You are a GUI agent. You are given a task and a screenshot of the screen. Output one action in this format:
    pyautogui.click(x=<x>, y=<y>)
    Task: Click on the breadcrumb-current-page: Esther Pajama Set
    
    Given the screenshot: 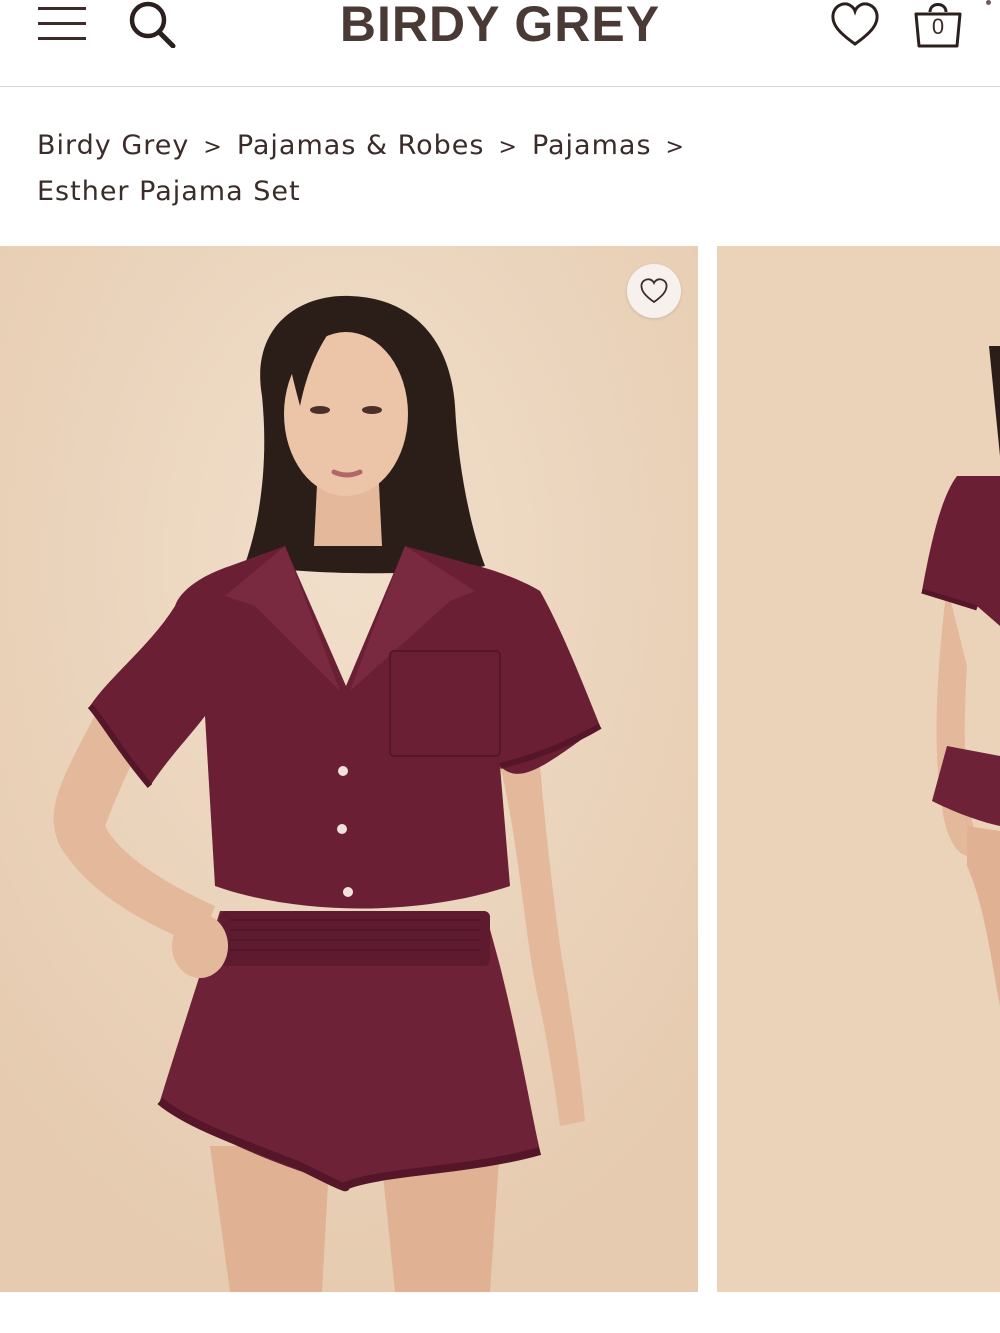 What is the action you would take?
    pyautogui.click(x=169, y=191)
    